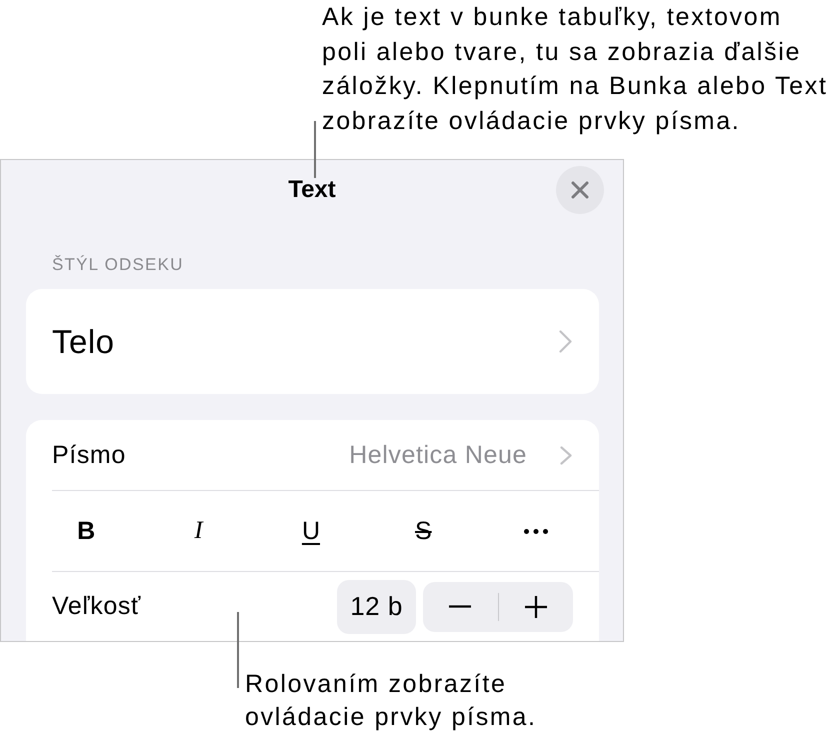 Image resolution: width=838 pixels, height=742 pixels. I want to click on section-header: ŠTÝL ODSEKU, so click(118, 265).